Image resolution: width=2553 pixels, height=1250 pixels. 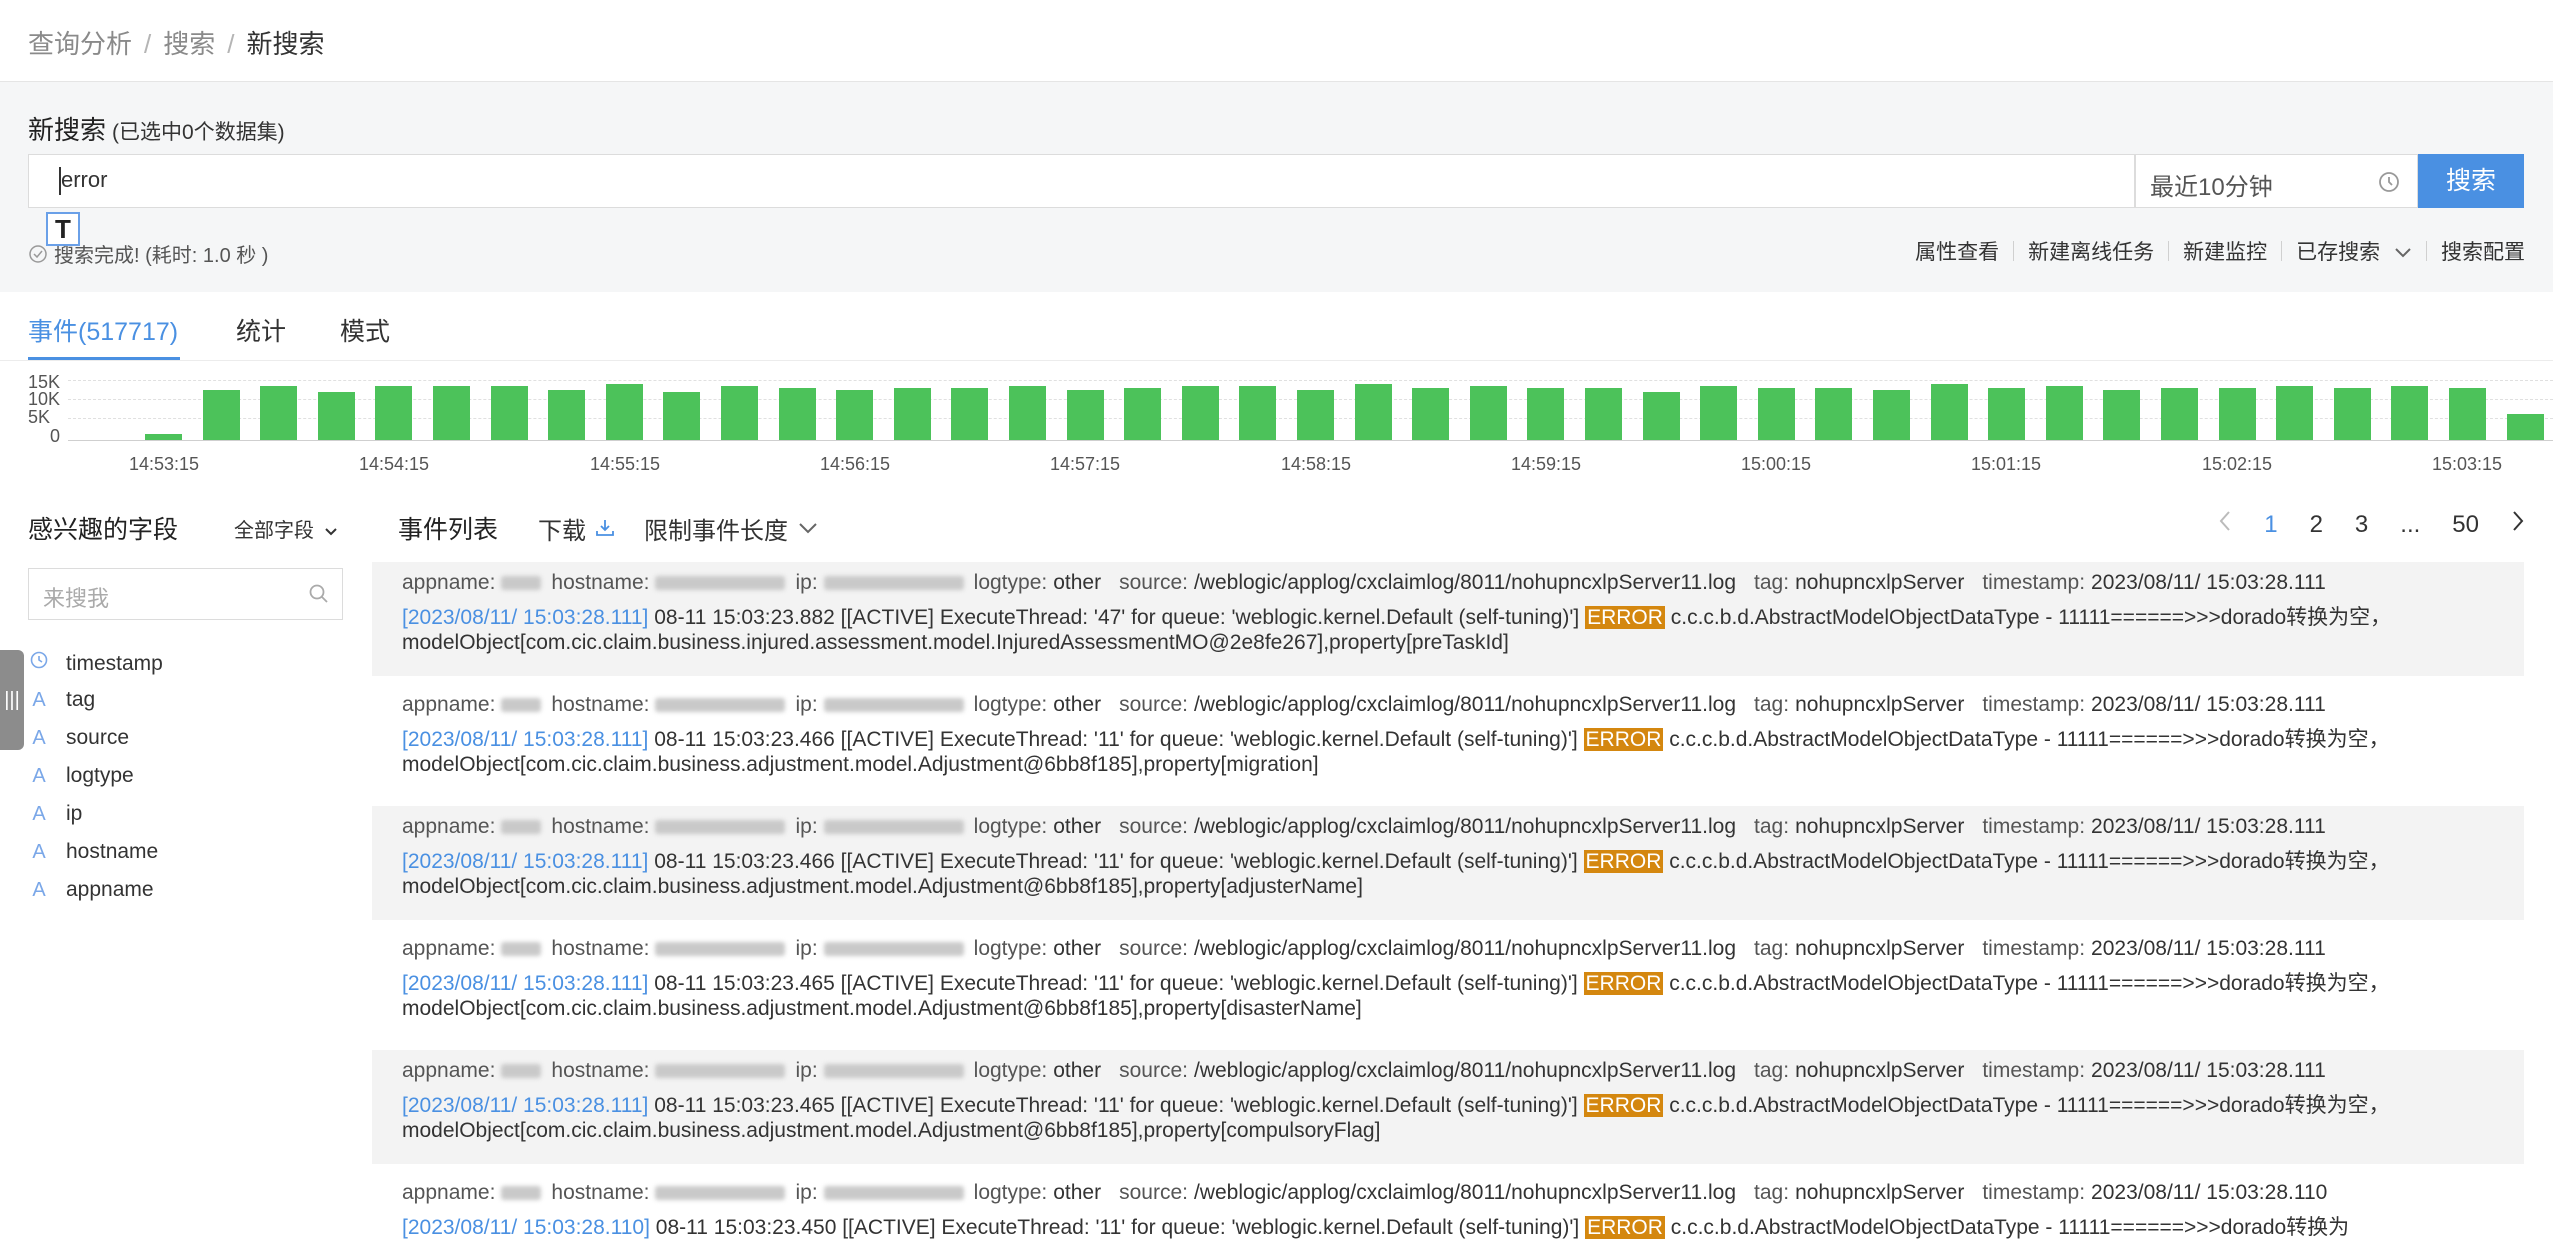 I want to click on field-item-appname: Aappname, so click(x=90, y=890).